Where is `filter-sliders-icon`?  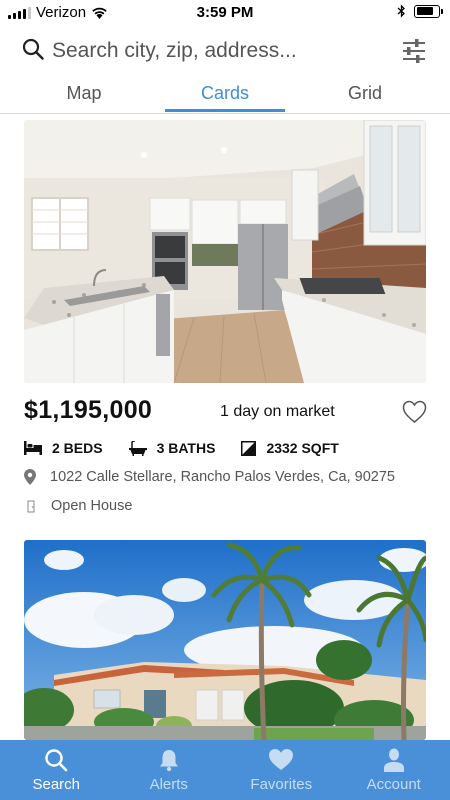 filter-sliders-icon is located at coordinates (414, 51).